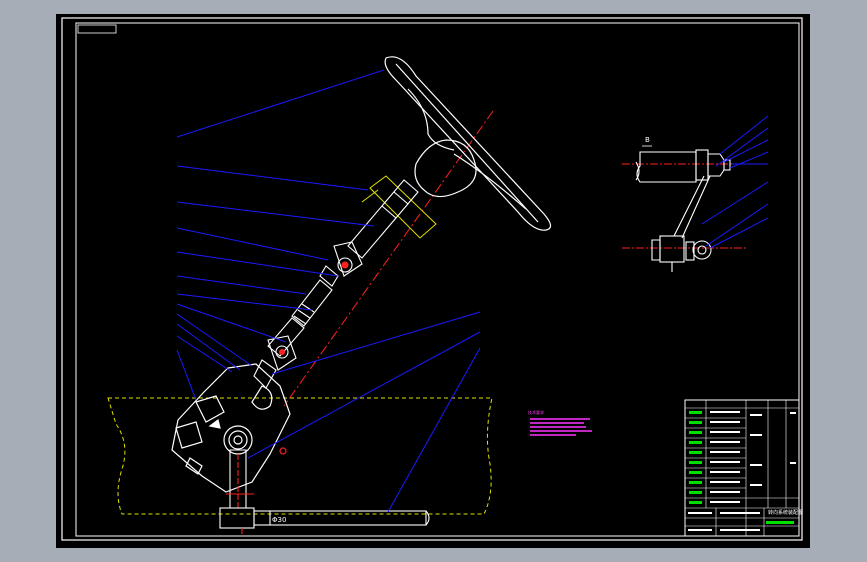 The height and width of the screenshot is (562, 867). Describe the element at coordinates (695, 193) in the screenshot. I see `detail-view: B` at that location.